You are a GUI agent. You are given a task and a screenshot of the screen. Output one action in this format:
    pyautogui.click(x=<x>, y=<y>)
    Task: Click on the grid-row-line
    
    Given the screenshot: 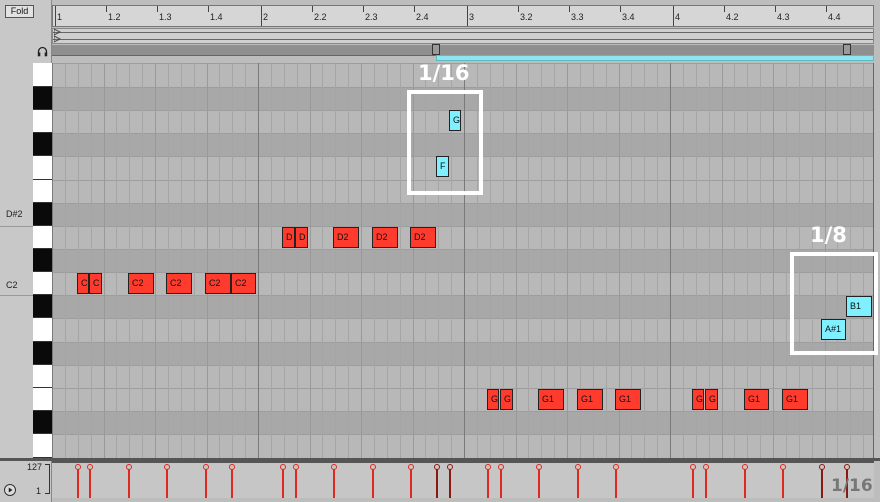 What is the action you would take?
    pyautogui.click(x=462, y=295)
    